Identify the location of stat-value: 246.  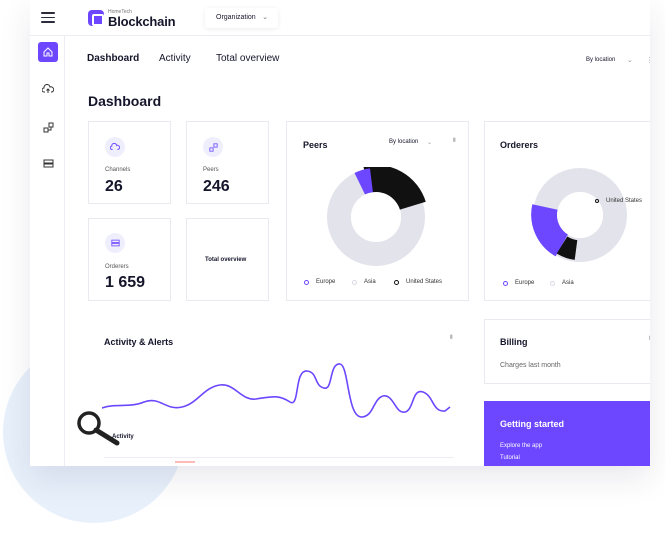
(216, 186).